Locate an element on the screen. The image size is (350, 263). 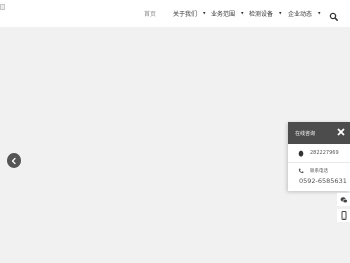
broken-image-icon is located at coordinates (2, 7).